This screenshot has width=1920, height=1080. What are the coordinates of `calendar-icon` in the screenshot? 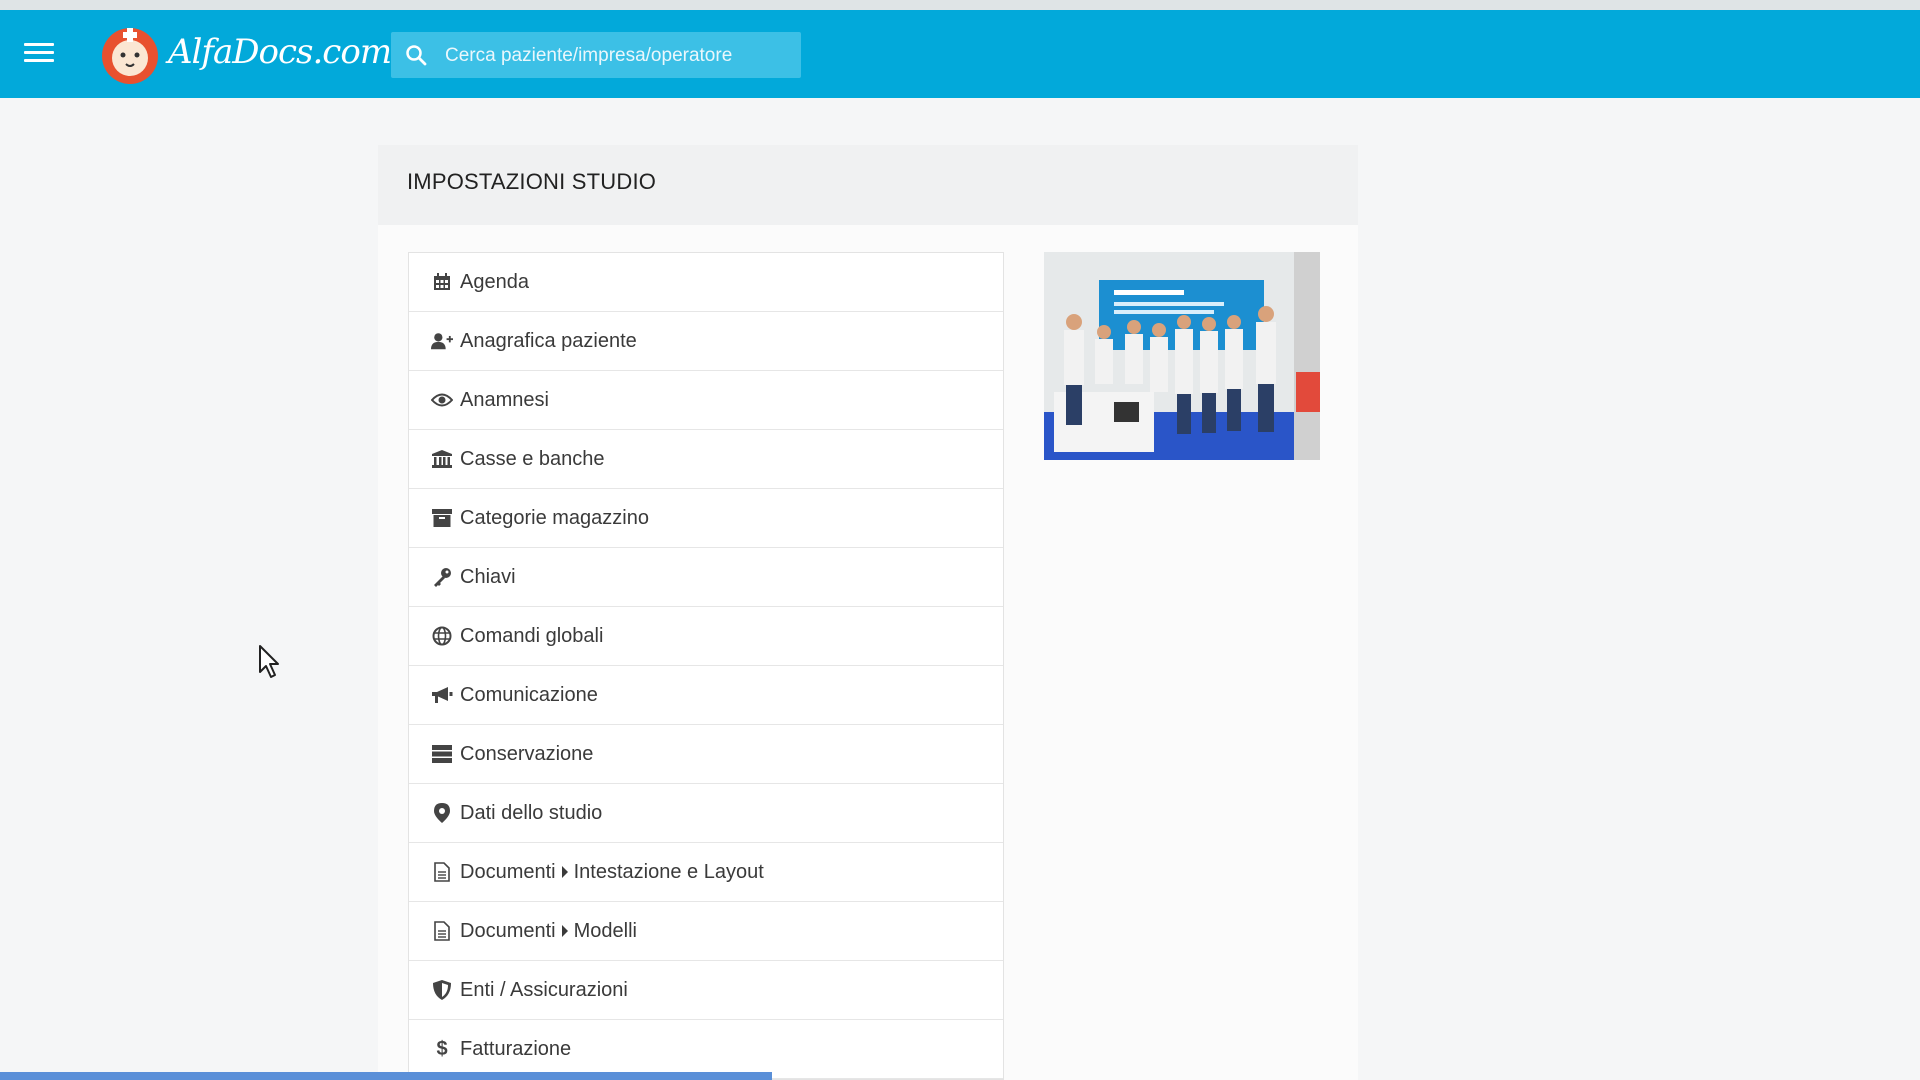 It's located at (442, 282).